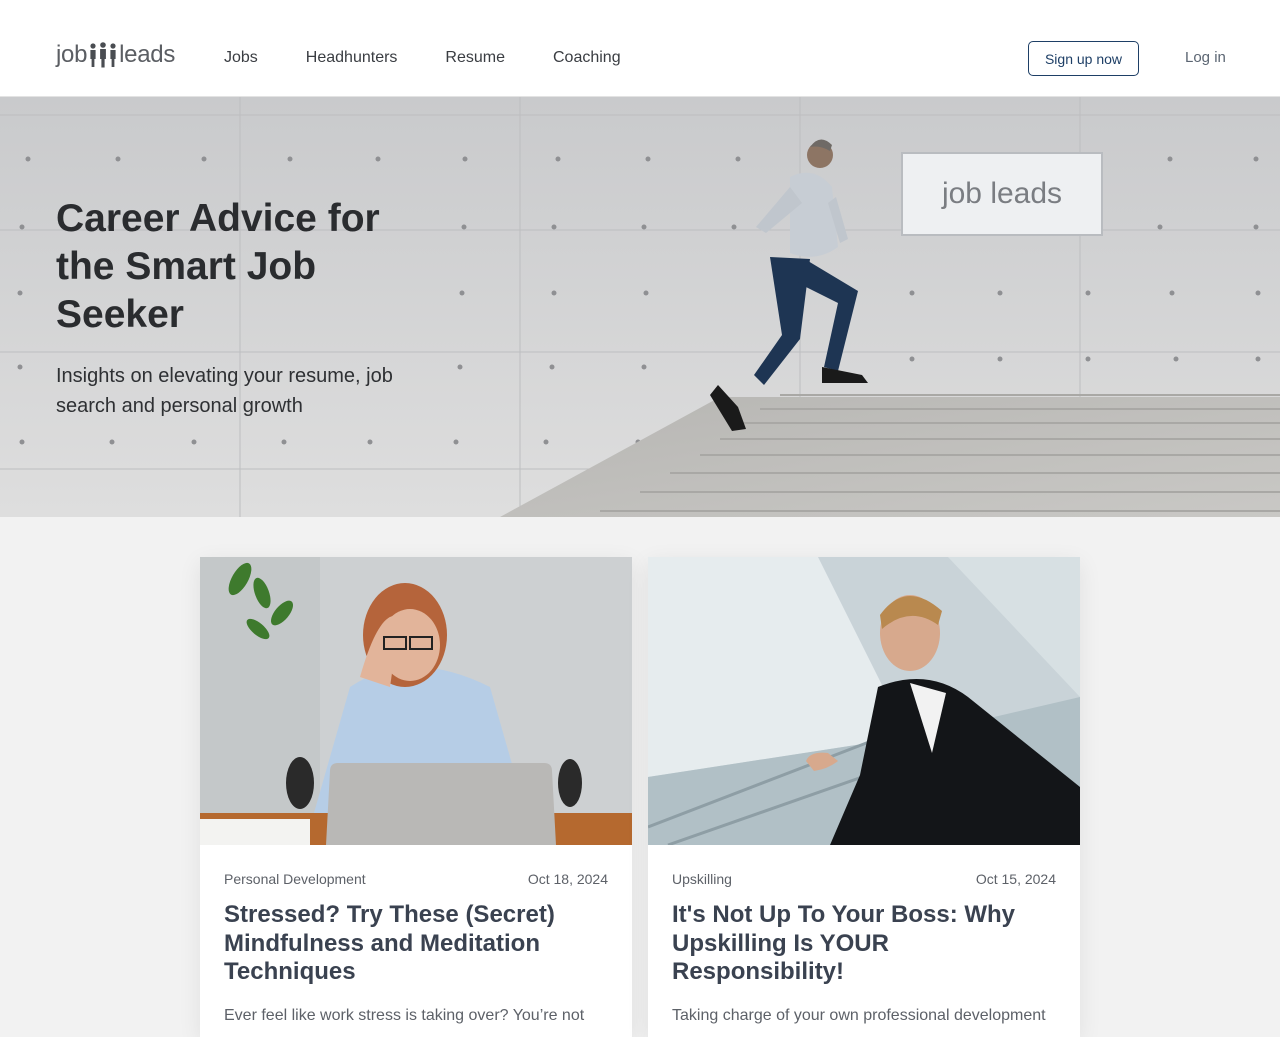 The image size is (1280, 1037). I want to click on article-image-businessman-stairs, so click(864, 701).